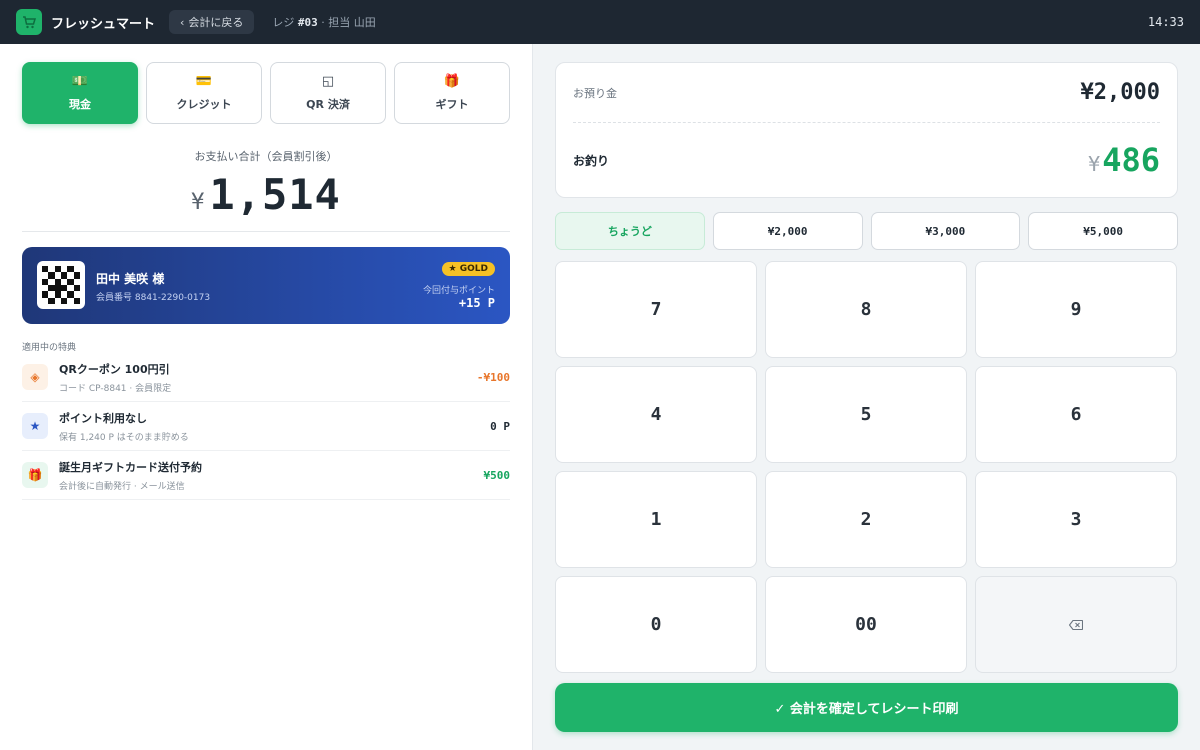 Image resolution: width=1200 pixels, height=750 pixels. I want to click on key-4: 4, so click(656, 414).